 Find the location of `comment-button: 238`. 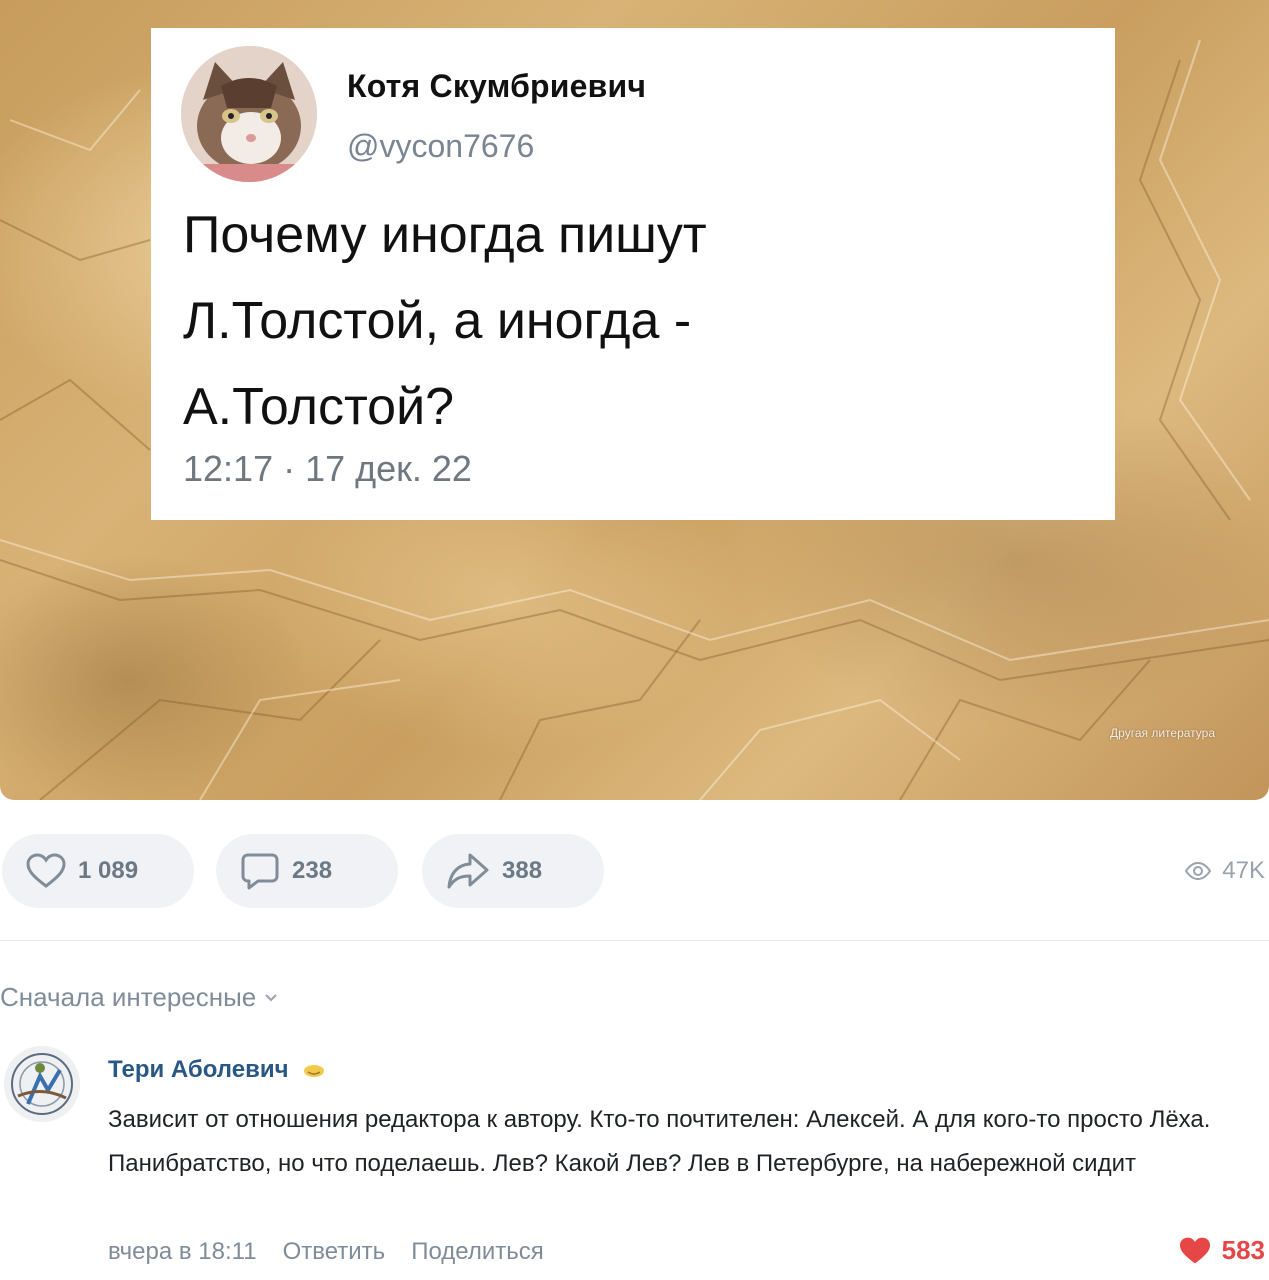

comment-button: 238 is located at coordinates (307, 871).